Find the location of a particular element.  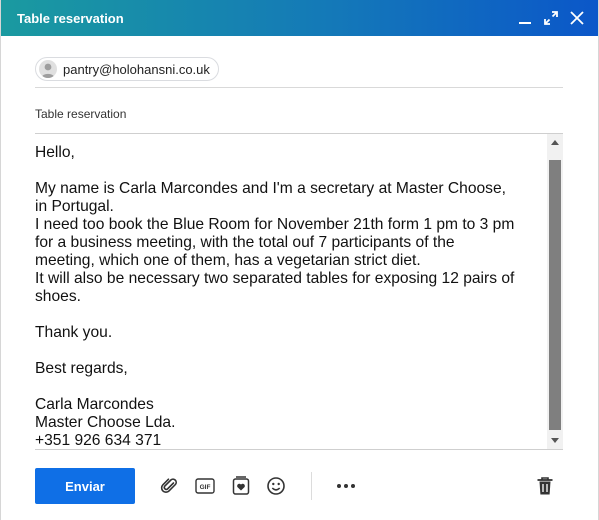

compose-toolbar: Enviar GIF is located at coordinates (299, 486).